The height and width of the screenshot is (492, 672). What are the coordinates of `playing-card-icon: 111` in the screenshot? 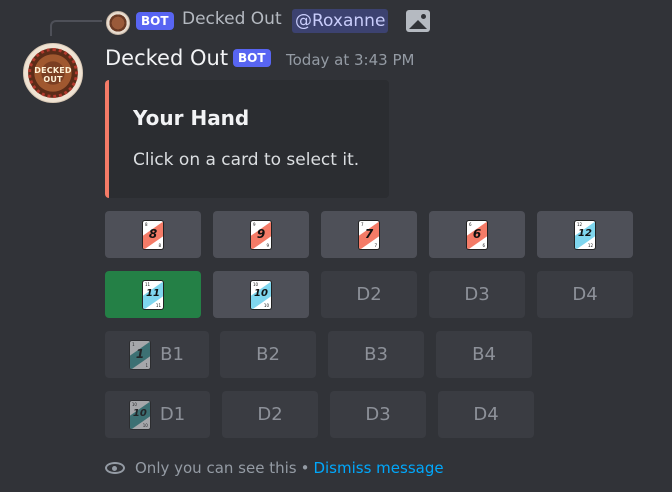 It's located at (140, 354).